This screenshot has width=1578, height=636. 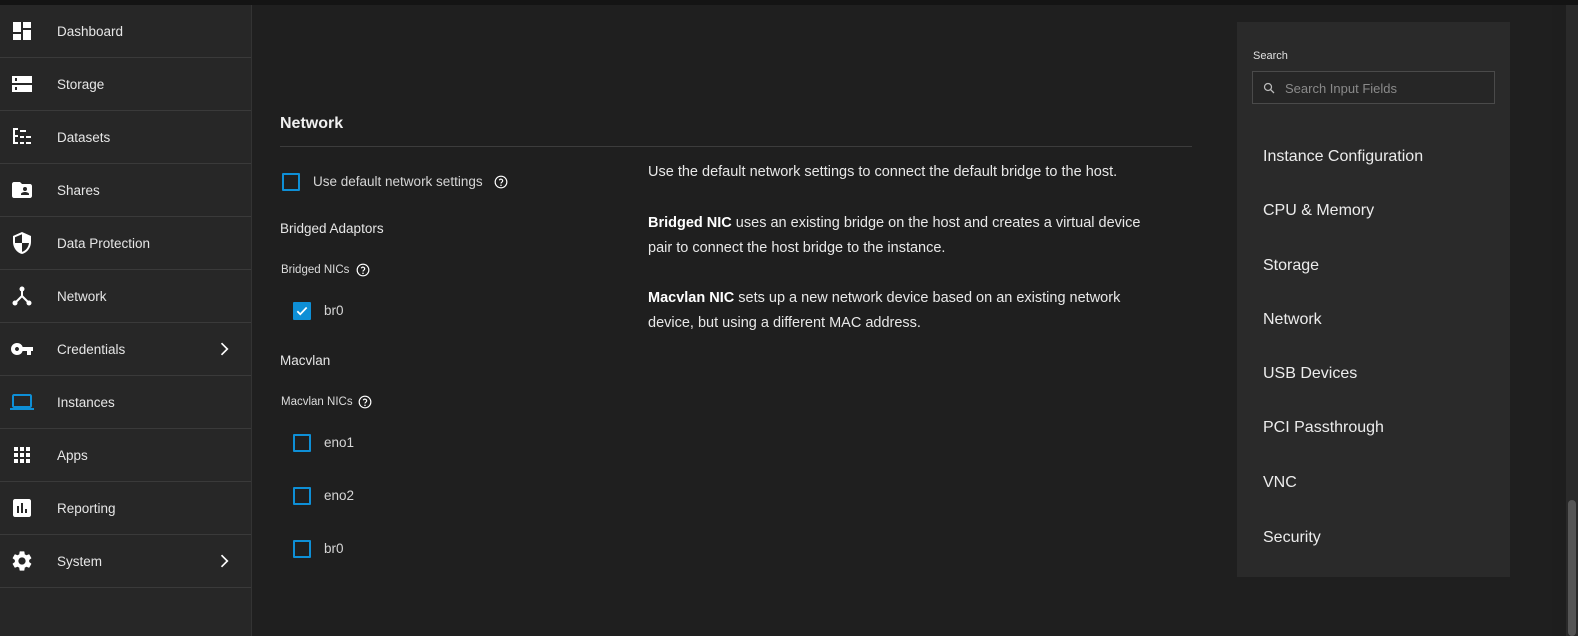 I want to click on sidebar-item-label: Shares, so click(x=78, y=190).